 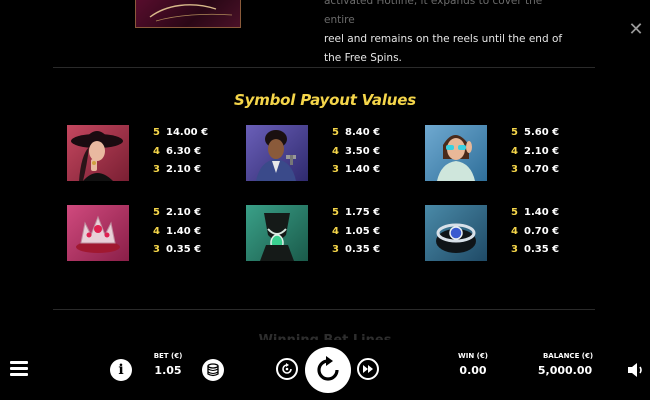 What do you see at coordinates (636, 370) in the screenshot?
I see `sound-icon` at bounding box center [636, 370].